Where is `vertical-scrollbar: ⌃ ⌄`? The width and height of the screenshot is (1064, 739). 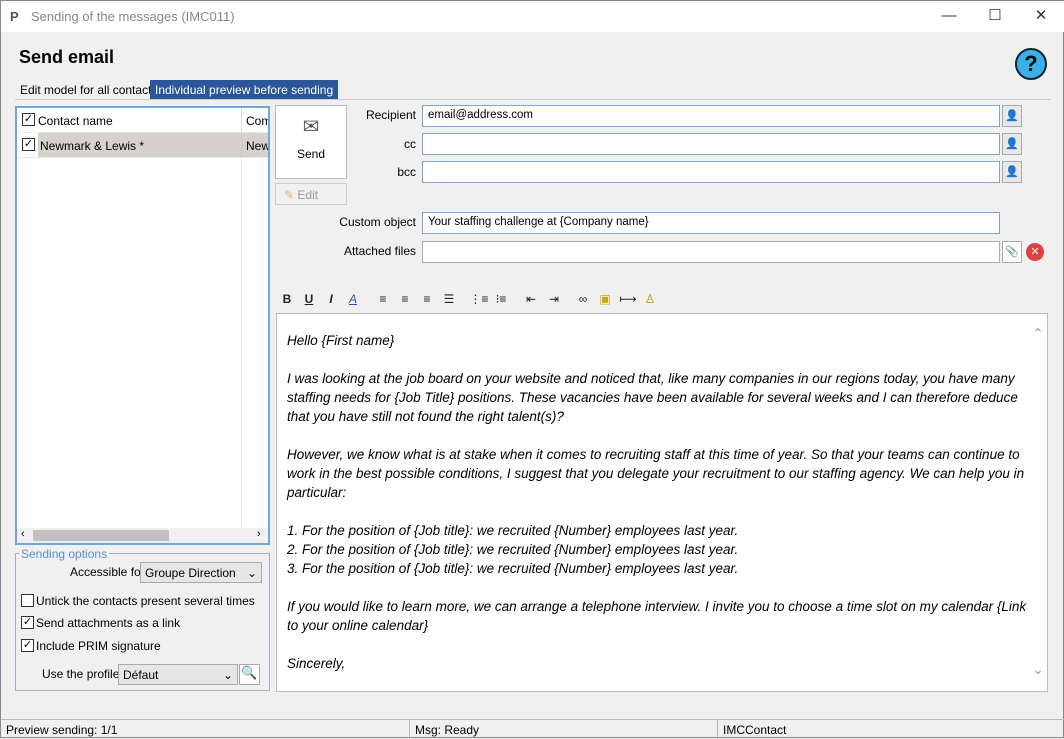 vertical-scrollbar: ⌃ ⌄ is located at coordinates (1038, 501).